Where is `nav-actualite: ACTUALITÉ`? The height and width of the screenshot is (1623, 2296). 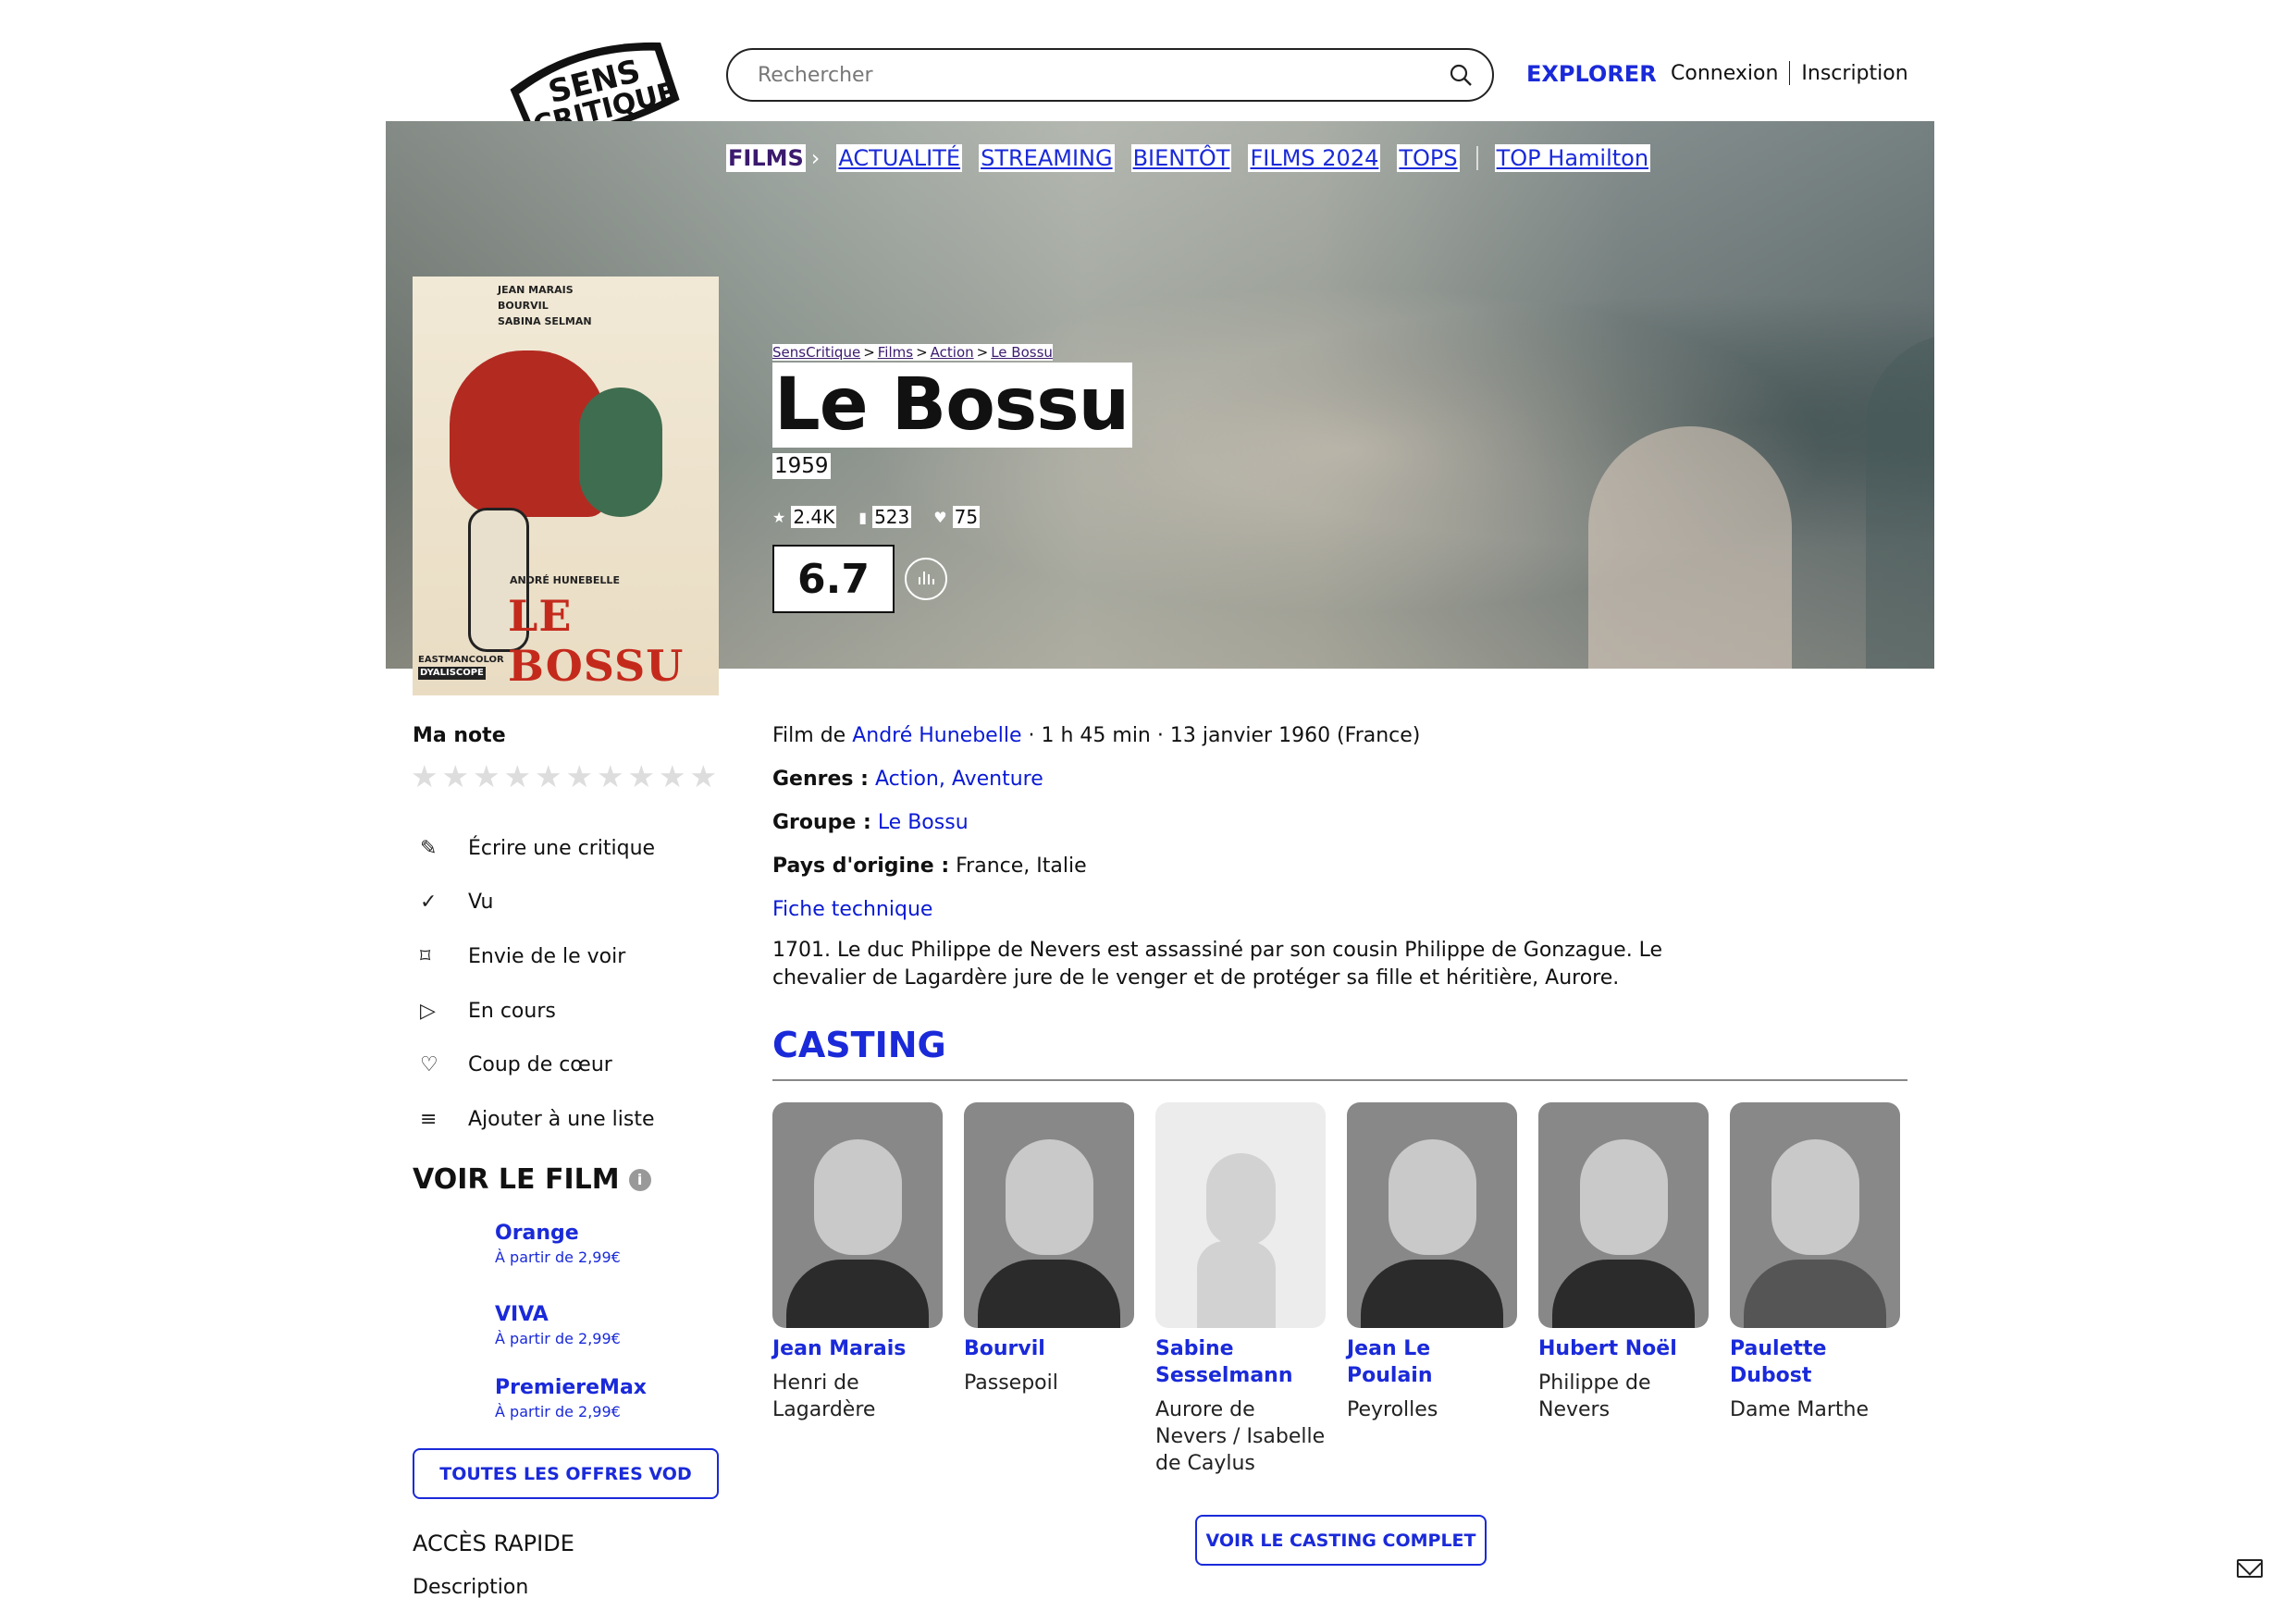 nav-actualite: ACTUALITÉ is located at coordinates (899, 158).